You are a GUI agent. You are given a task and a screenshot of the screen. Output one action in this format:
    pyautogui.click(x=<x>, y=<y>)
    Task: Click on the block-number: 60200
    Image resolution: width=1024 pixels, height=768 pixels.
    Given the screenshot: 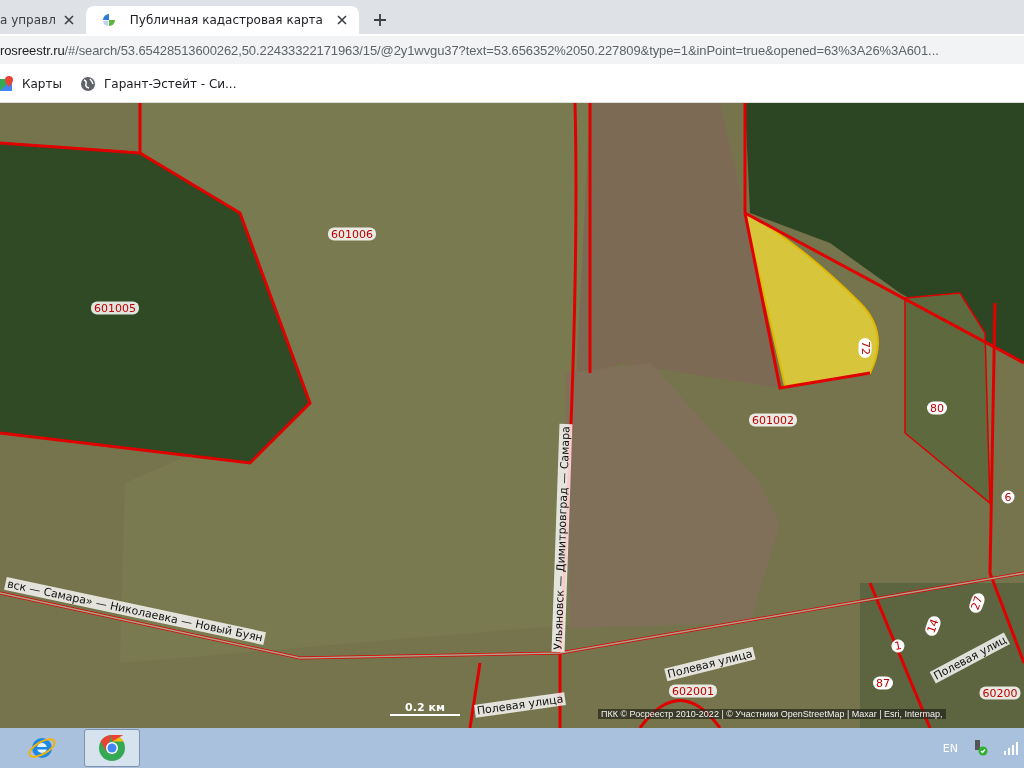 What is the action you would take?
    pyautogui.click(x=1000, y=693)
    